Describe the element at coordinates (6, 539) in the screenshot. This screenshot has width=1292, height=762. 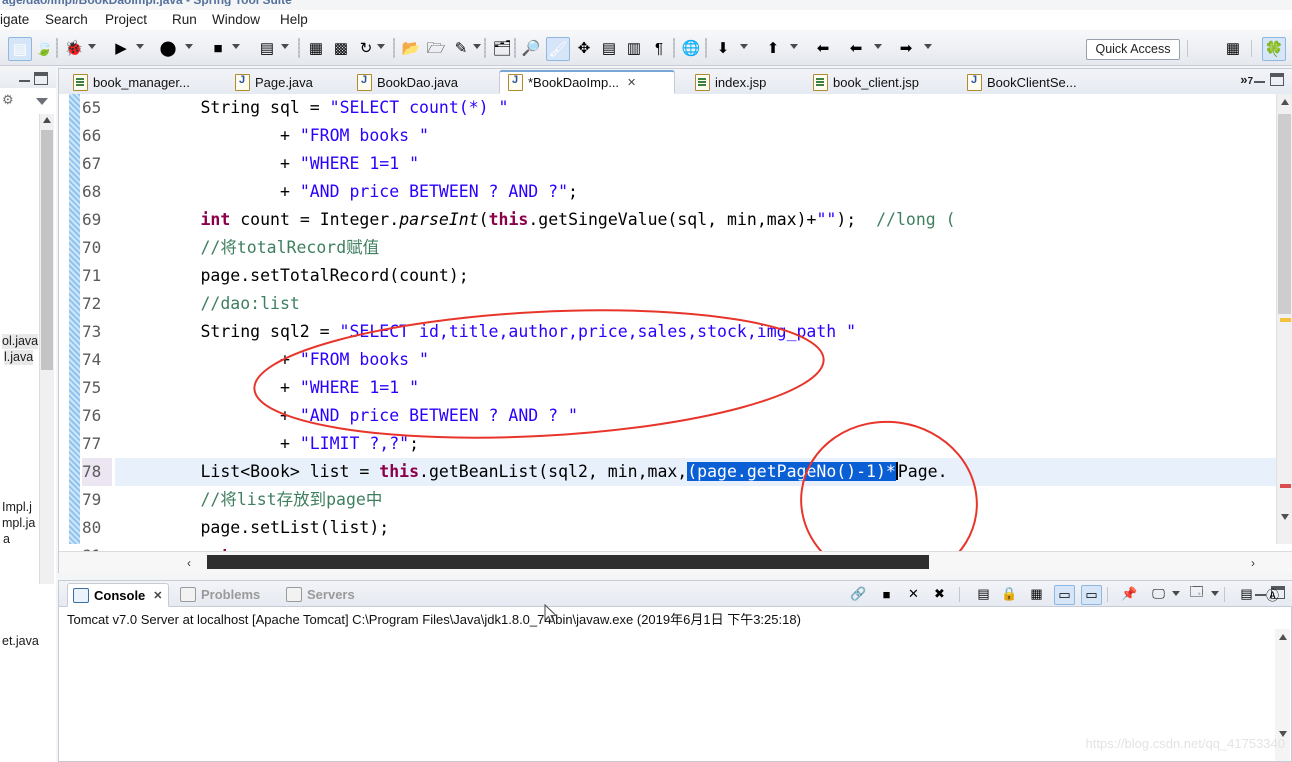
I see `explorer-item-fragment: a` at that location.